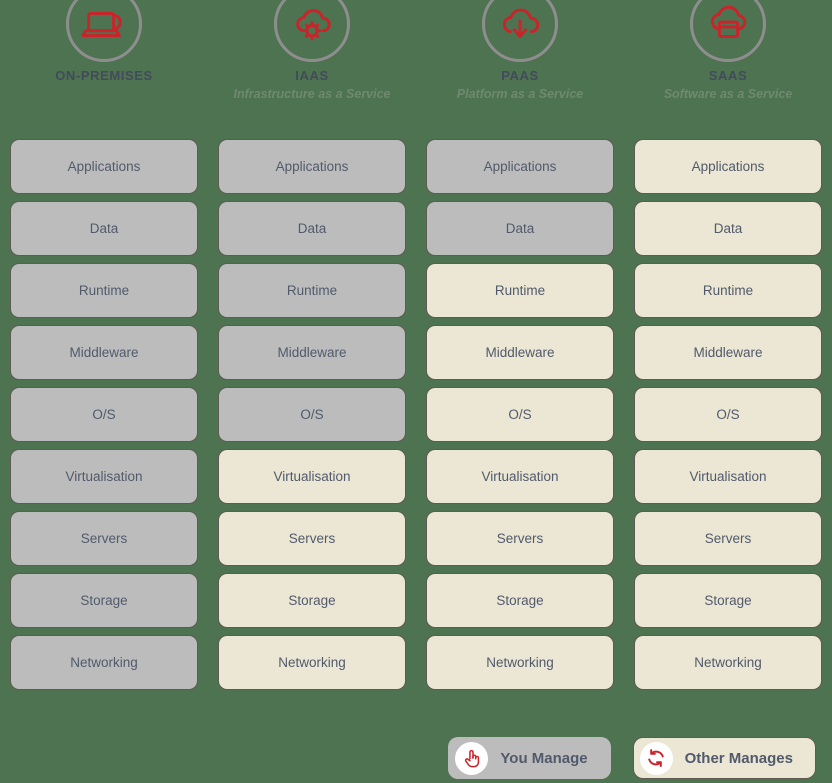 The height and width of the screenshot is (783, 832). I want to click on legend-item-other: Other Manages, so click(724, 758).